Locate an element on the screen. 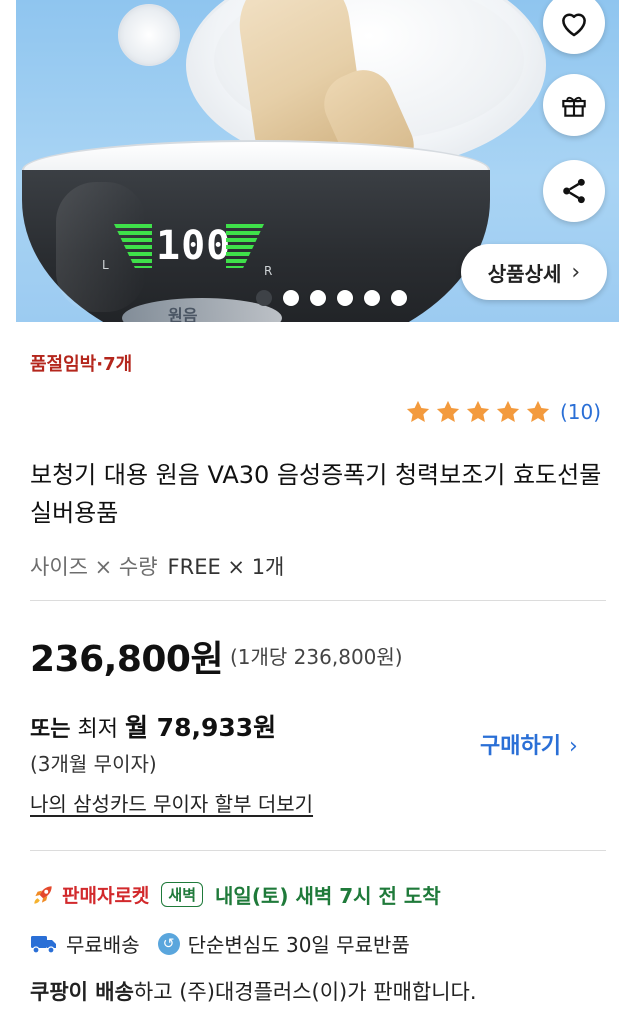  seller-rest: 하고 (주)대경플러스(이)가 판매합니다. is located at coordinates (305, 992).